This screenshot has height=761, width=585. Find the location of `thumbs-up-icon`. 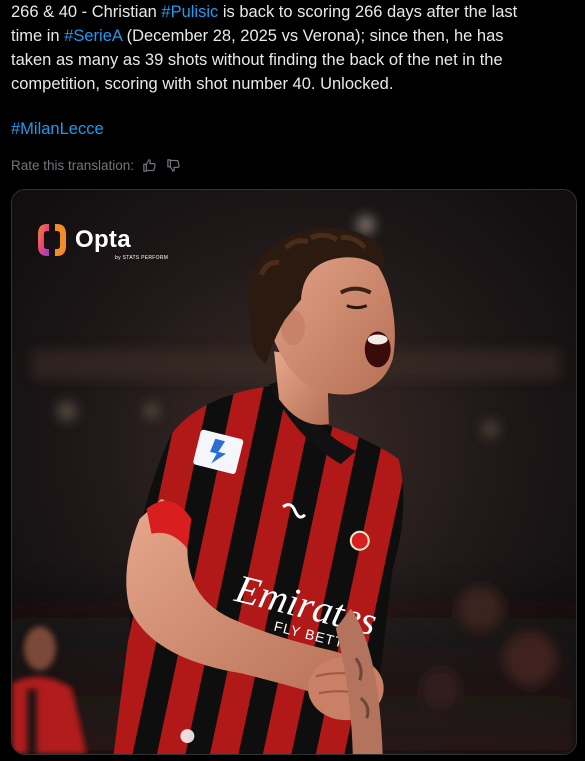

thumbs-up-icon is located at coordinates (149, 165).